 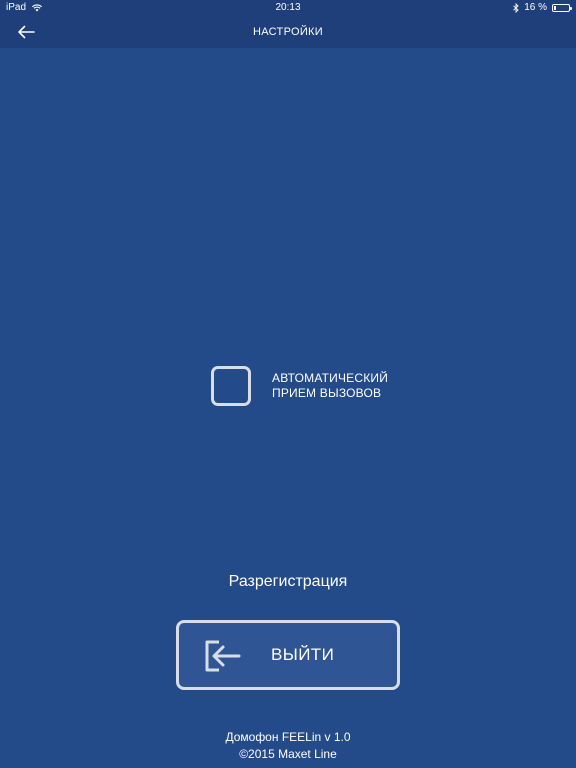 What do you see at coordinates (562, 8) in the screenshot?
I see `battery-icon` at bounding box center [562, 8].